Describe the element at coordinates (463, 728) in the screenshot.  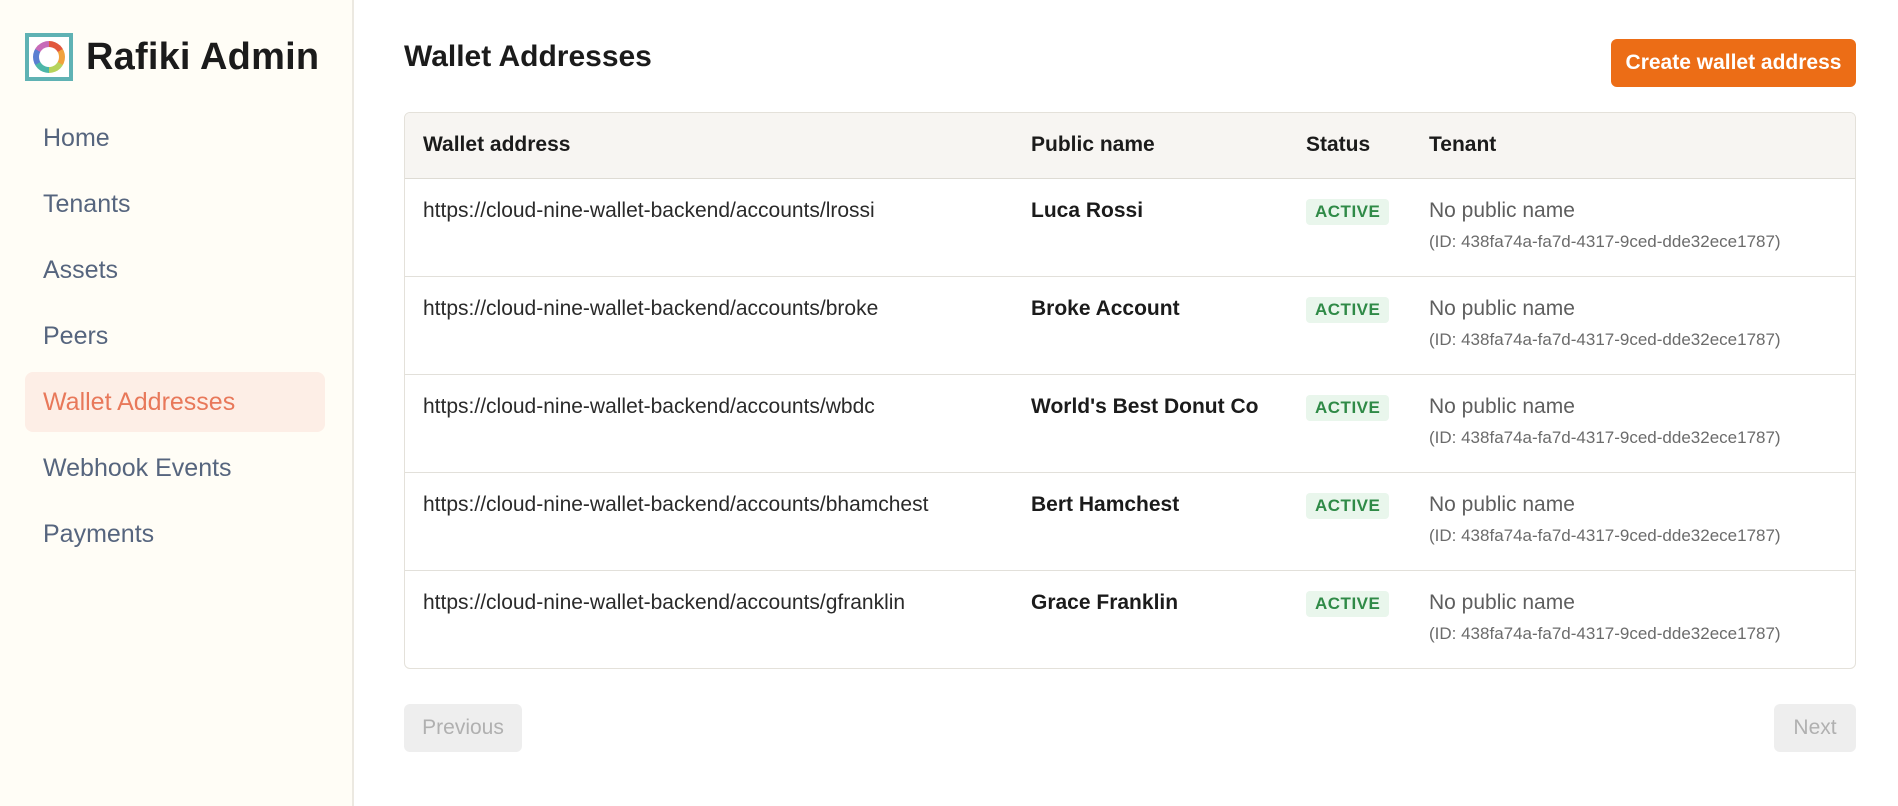
I see `previous-page-button: Previous` at that location.